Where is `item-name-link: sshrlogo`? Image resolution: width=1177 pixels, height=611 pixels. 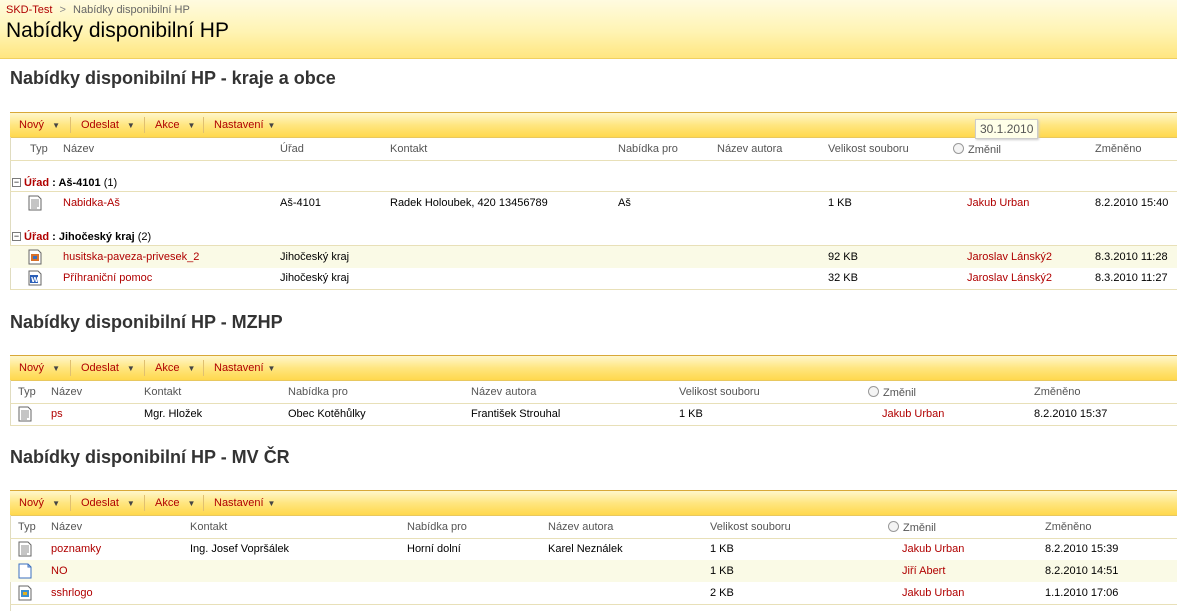 item-name-link: sshrlogo is located at coordinates (72, 593).